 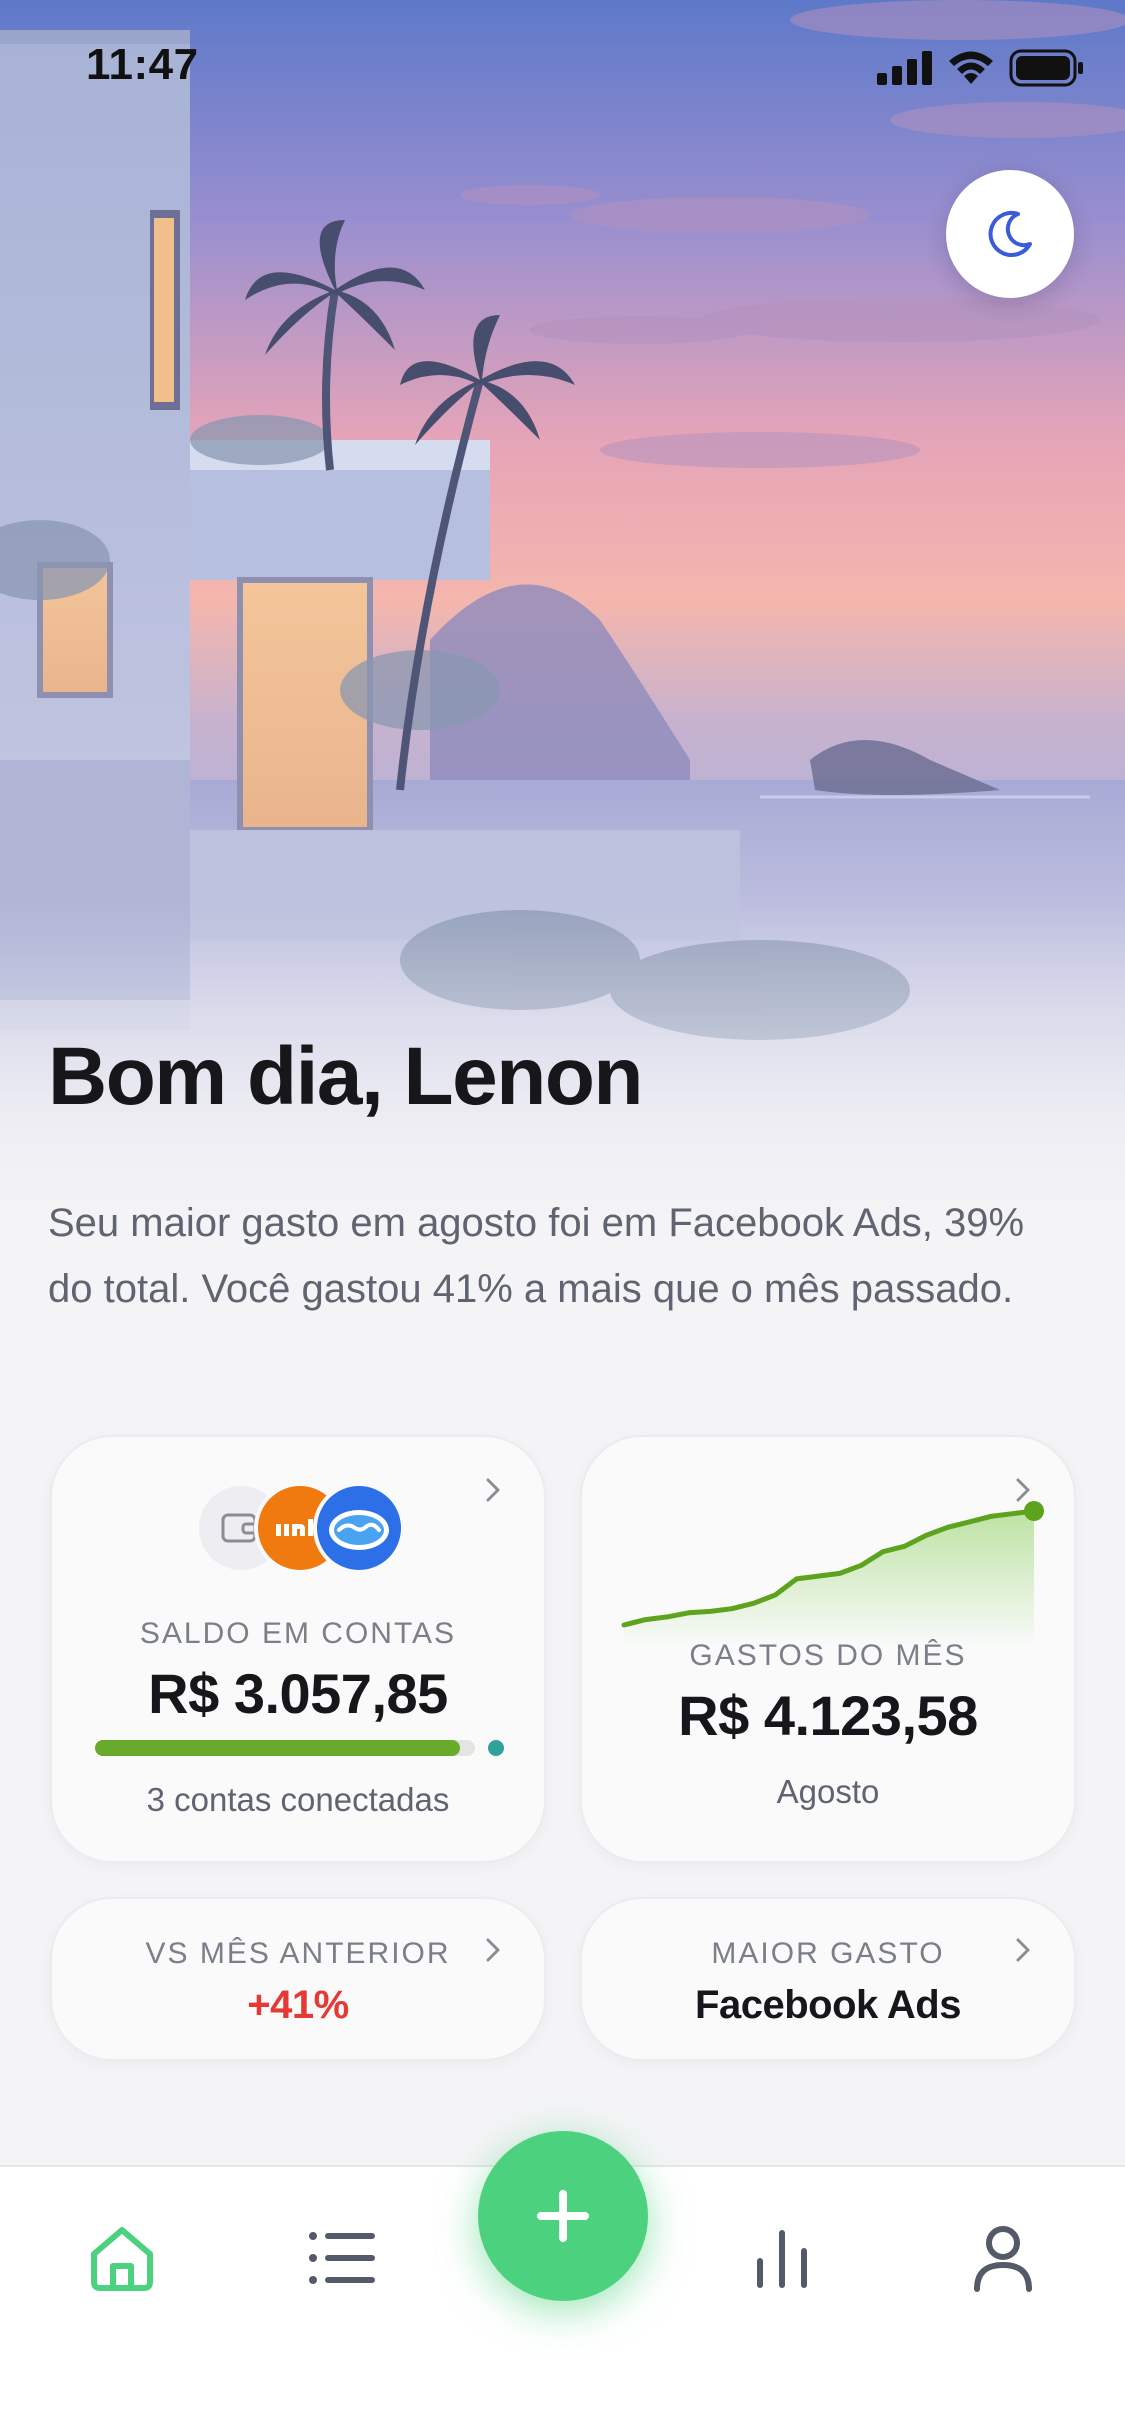 I want to click on spending-sparkline, so click(x=832, y=1574).